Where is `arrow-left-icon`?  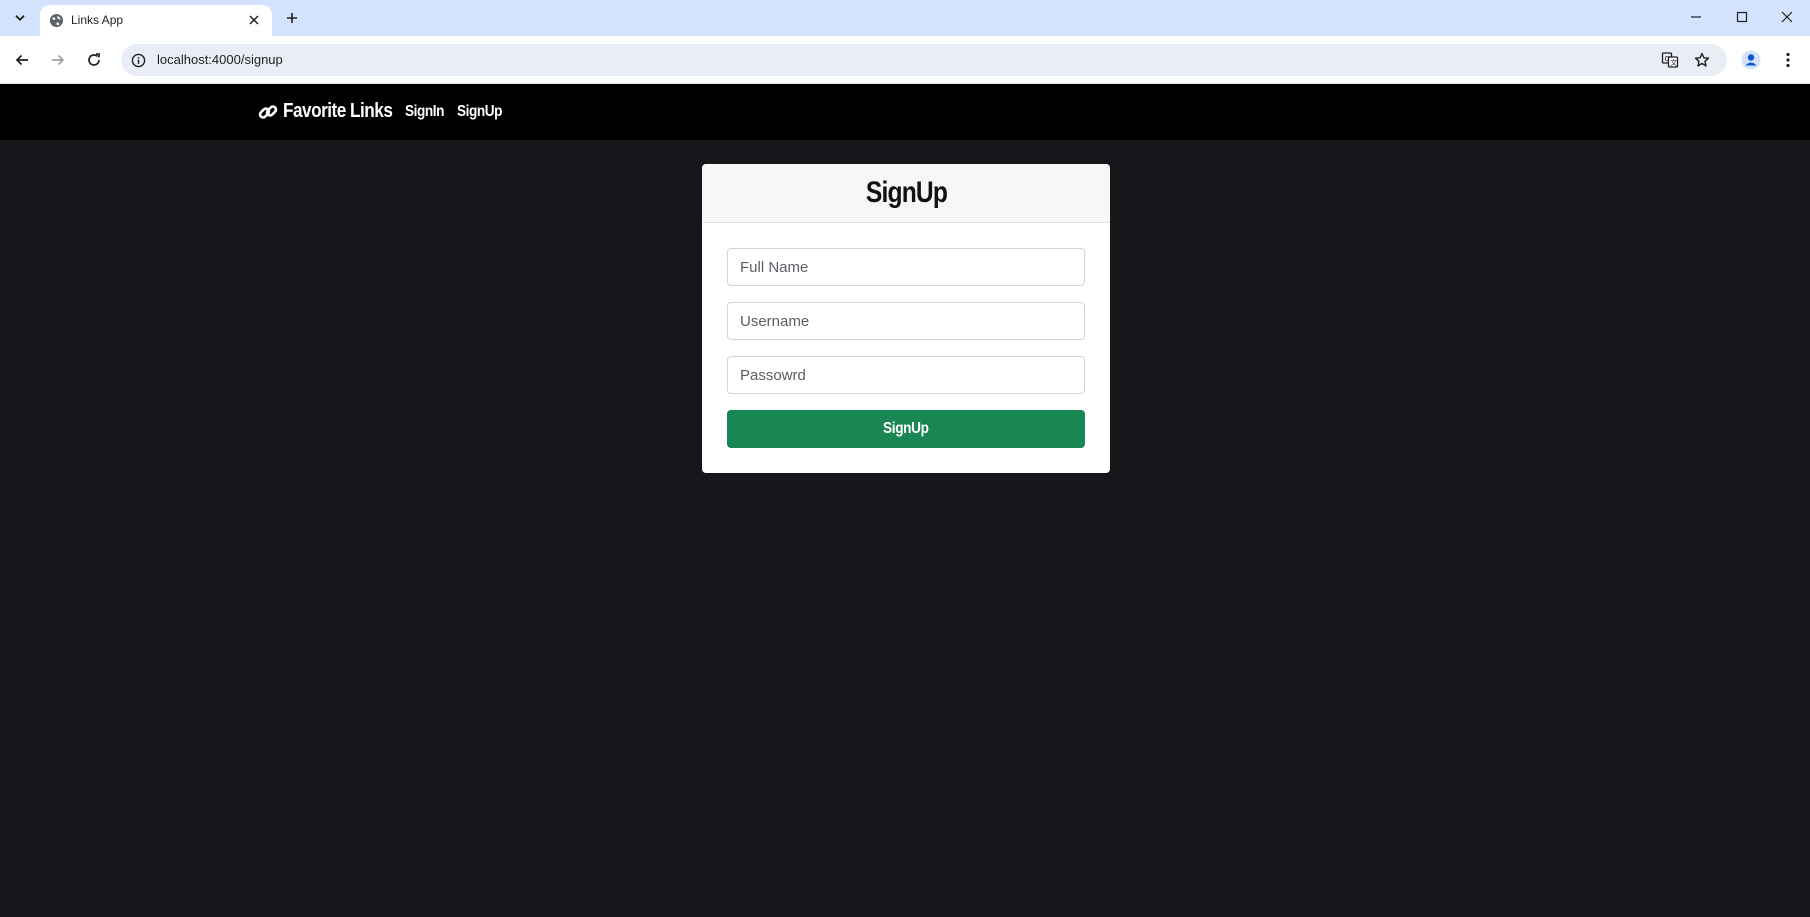
arrow-left-icon is located at coordinates (21, 60).